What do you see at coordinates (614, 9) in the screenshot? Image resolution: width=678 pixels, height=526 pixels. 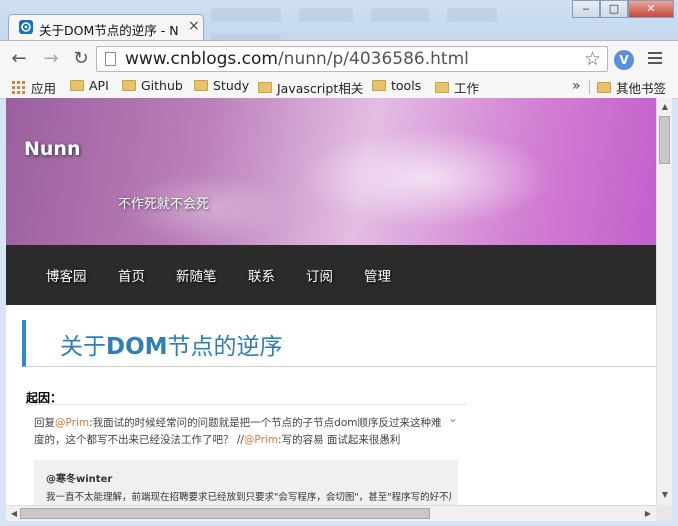 I see `maximize-button: □` at bounding box center [614, 9].